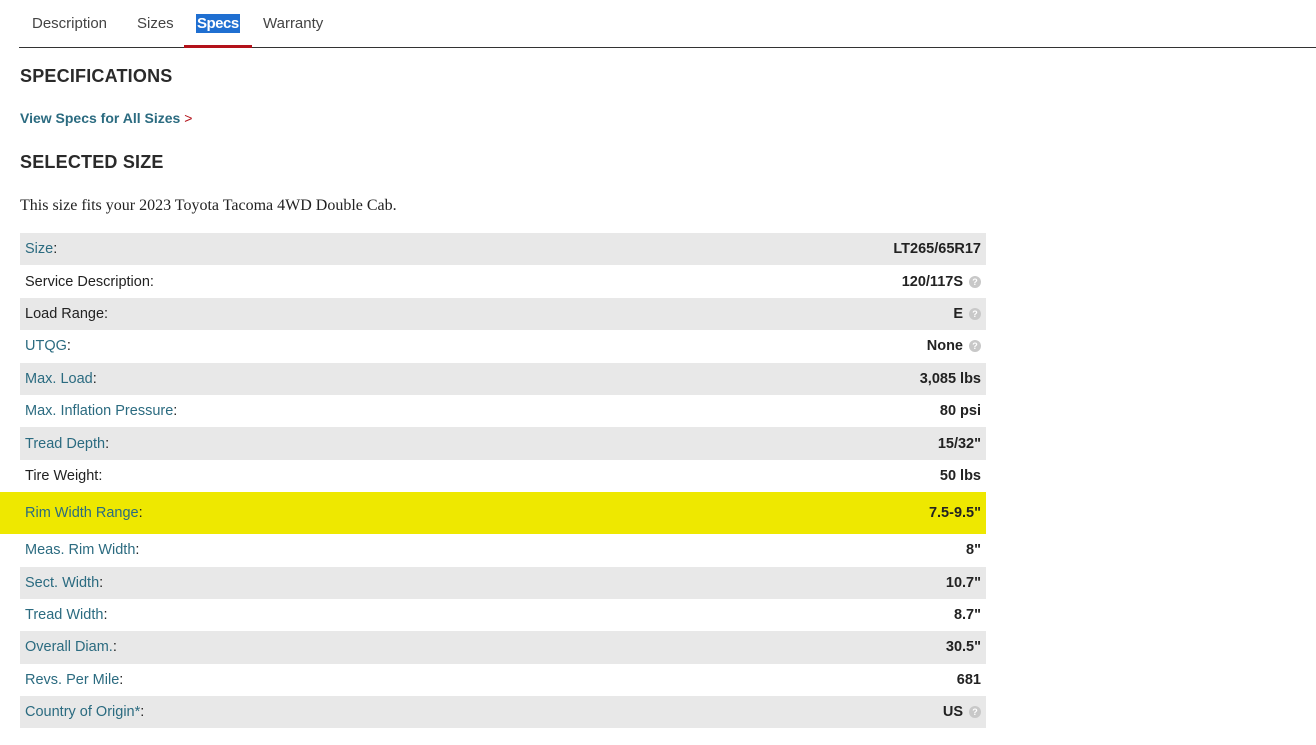 This screenshot has height=745, width=1316. I want to click on tab-label: Specs, so click(218, 23).